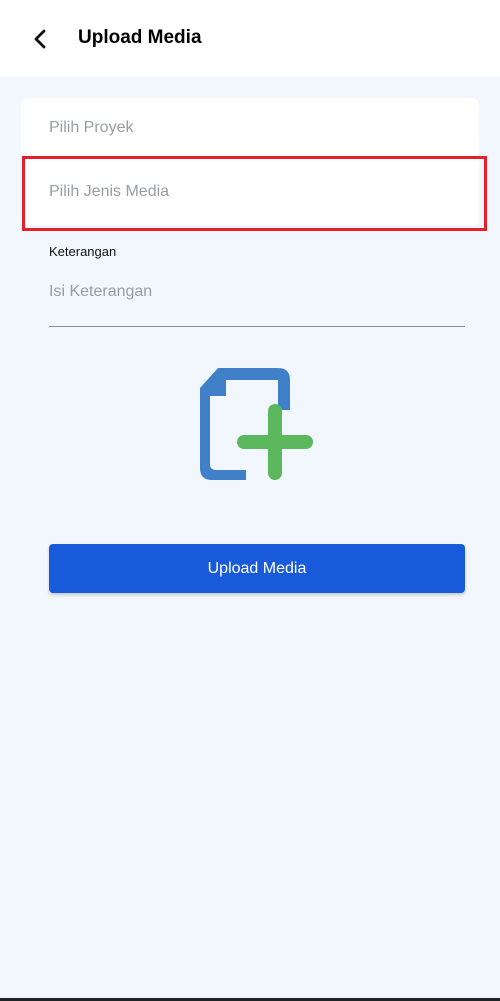 This screenshot has height=1001, width=500. Describe the element at coordinates (250, 128) in the screenshot. I see `project-select: Pilih Proyek` at that location.